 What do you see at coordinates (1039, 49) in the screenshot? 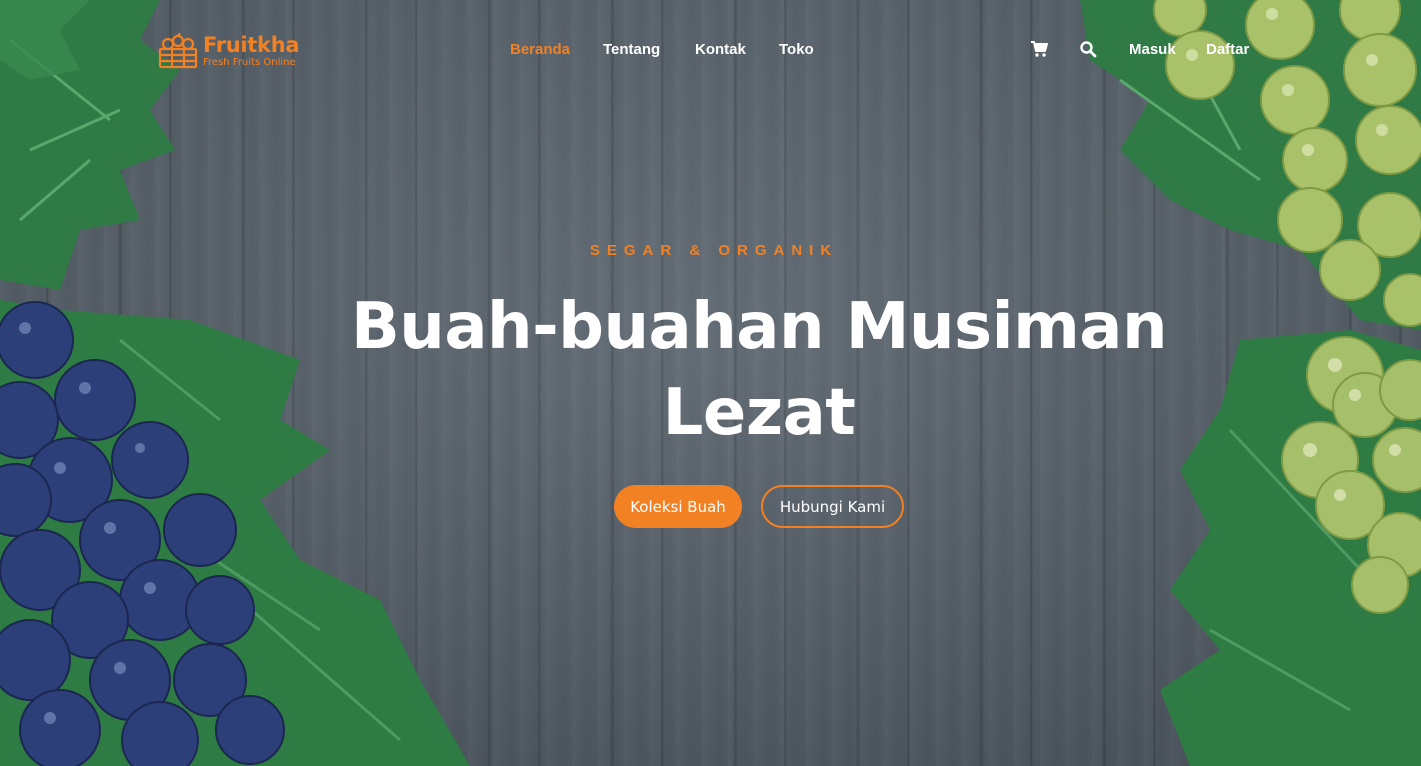
I see `shopping-cart-icon` at bounding box center [1039, 49].